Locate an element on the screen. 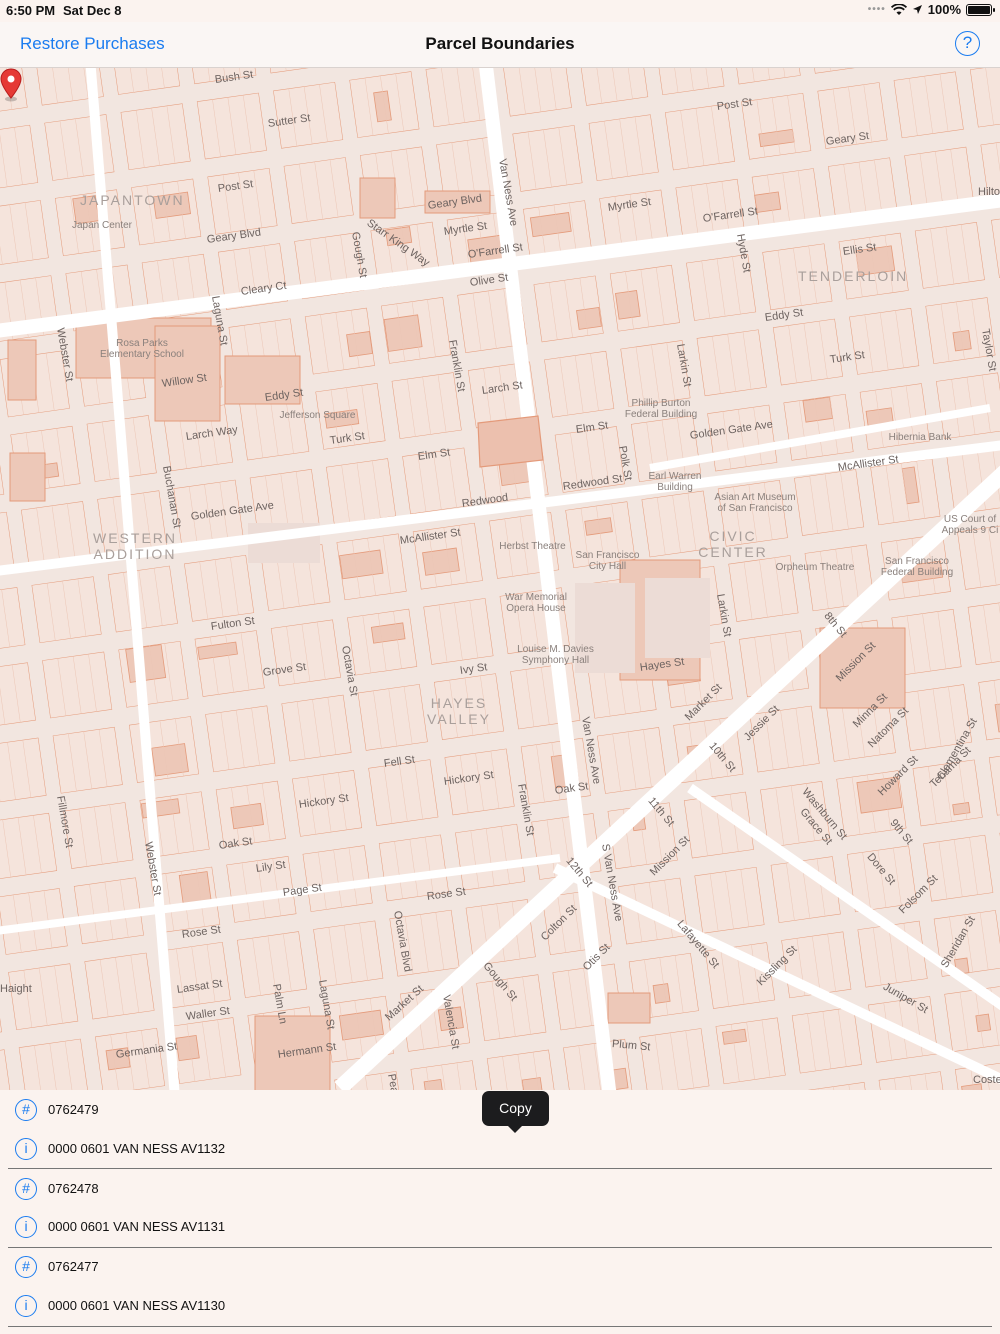  poi-label: Jefferson Square is located at coordinates (317, 415).